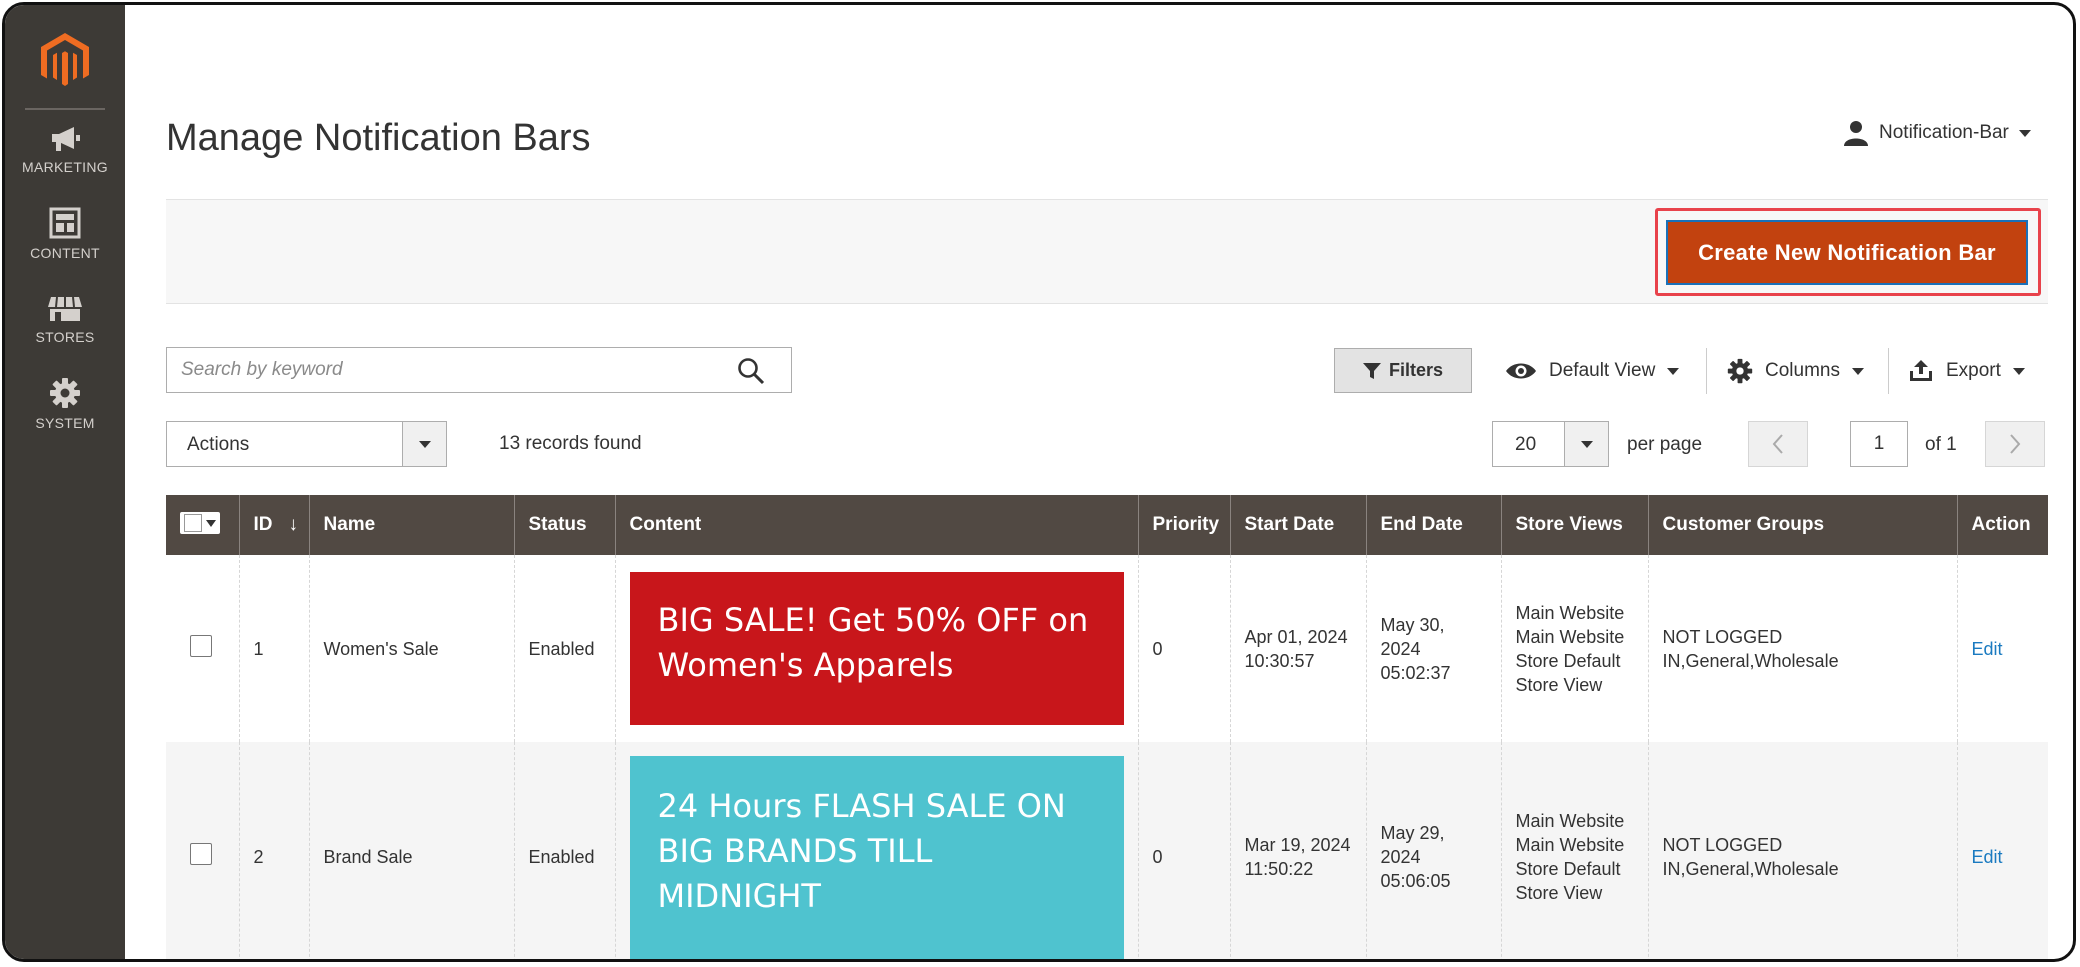 This screenshot has width=2080, height=967. What do you see at coordinates (65, 223) in the screenshot?
I see `layout-icon` at bounding box center [65, 223].